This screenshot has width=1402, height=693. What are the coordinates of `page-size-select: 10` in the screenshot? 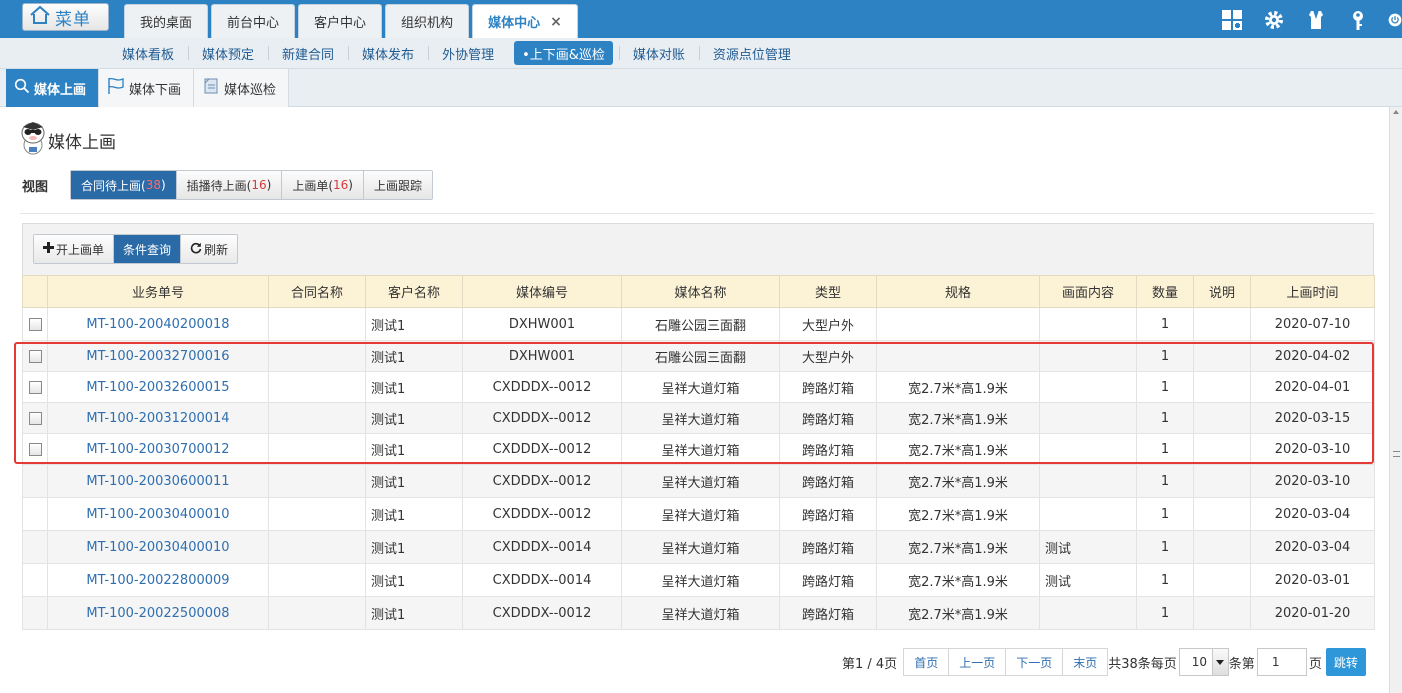 It's located at (1203, 662).